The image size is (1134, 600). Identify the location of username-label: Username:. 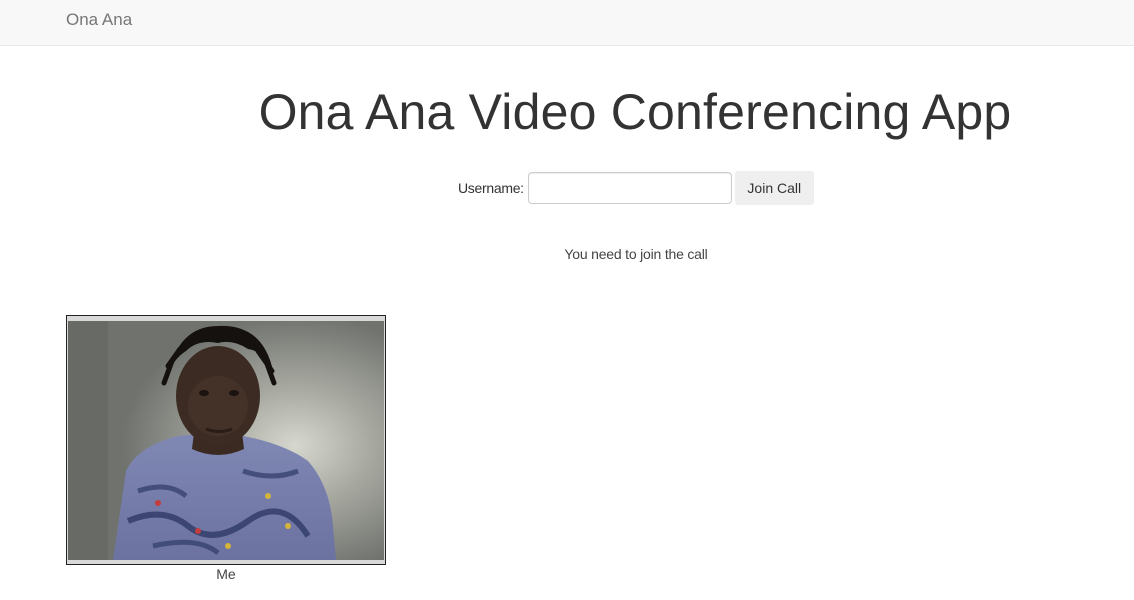
(491, 188).